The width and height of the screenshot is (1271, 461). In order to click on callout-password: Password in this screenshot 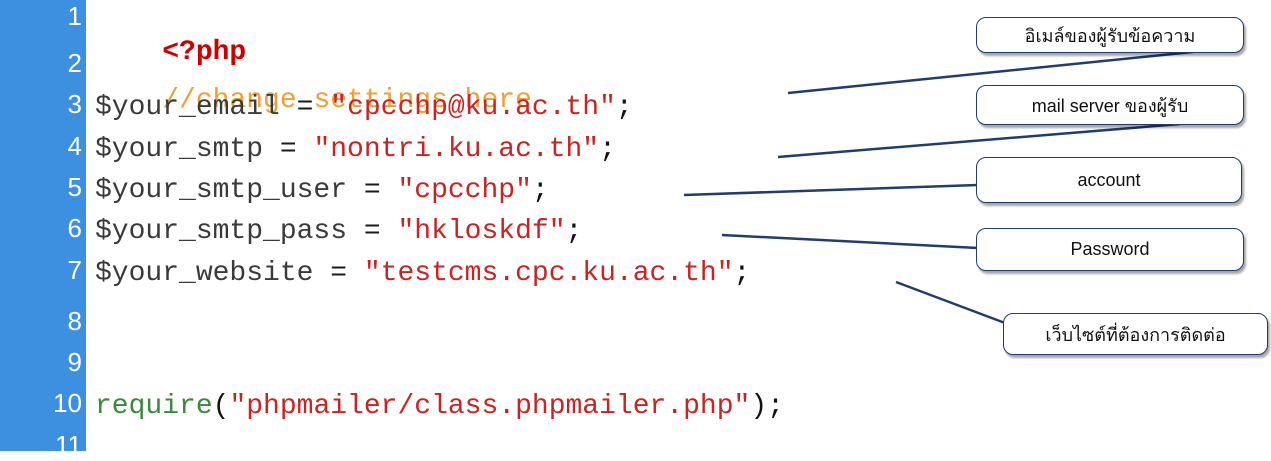, I will do `click(1110, 249)`.